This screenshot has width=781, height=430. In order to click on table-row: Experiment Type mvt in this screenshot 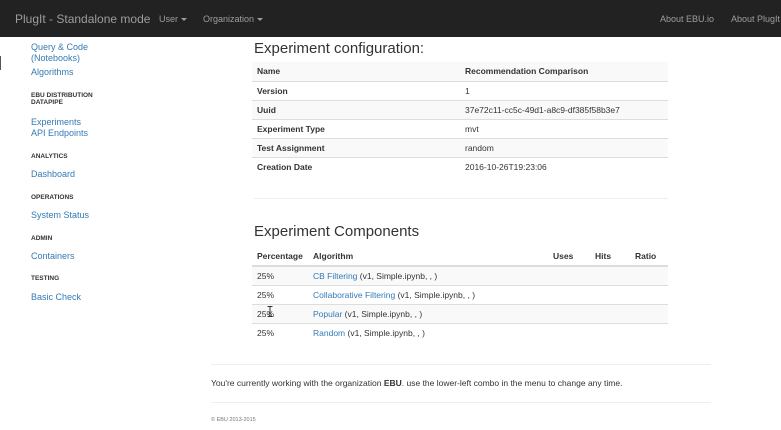, I will do `click(460, 128)`.